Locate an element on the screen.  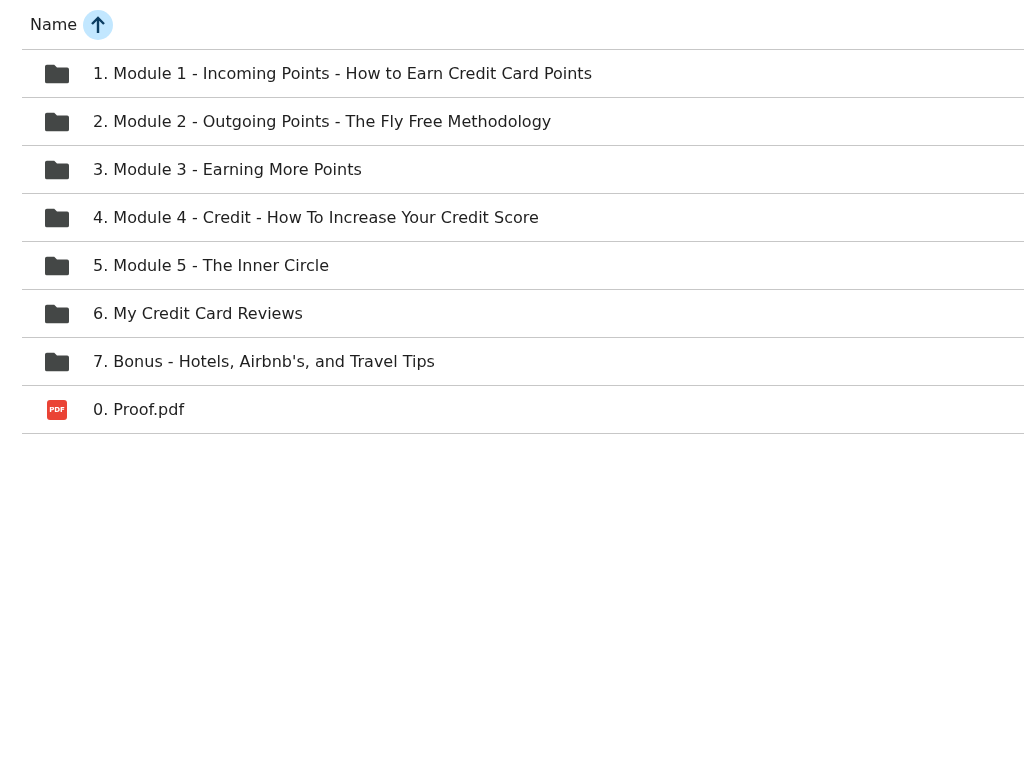
file-name: 4. Module 4 - Credit - How To Increase Your Credit Score is located at coordinates (316, 217).